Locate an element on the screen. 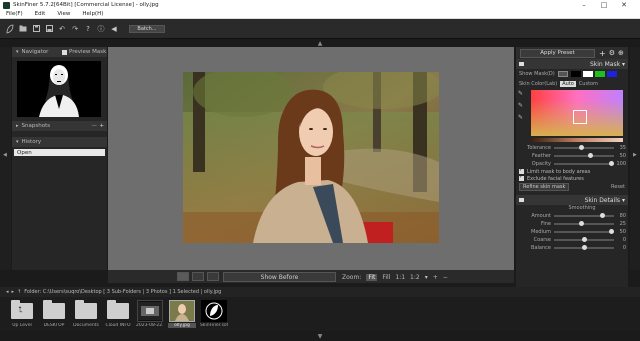 The width and height of the screenshot is (640, 341). mask-mode-green-button is located at coordinates (599, 74).